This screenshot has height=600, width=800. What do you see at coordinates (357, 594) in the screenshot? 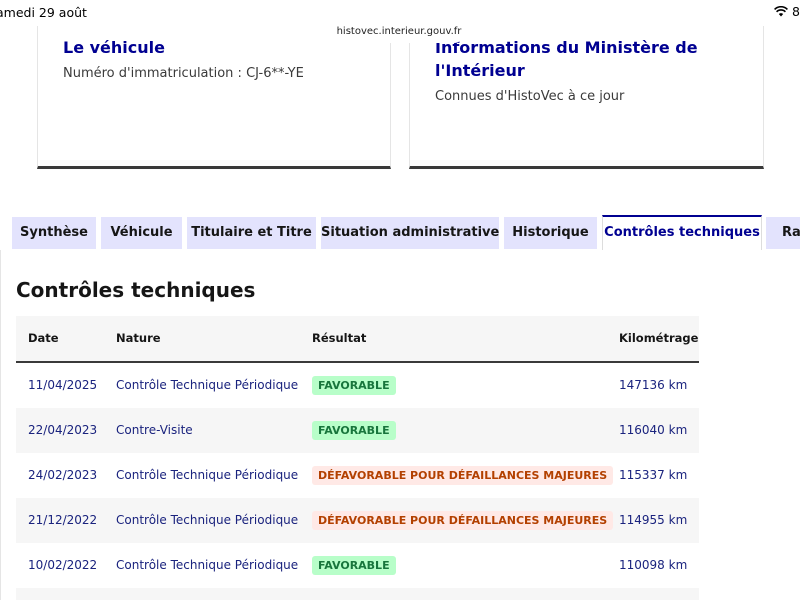
I see `table-row-partial` at bounding box center [357, 594].